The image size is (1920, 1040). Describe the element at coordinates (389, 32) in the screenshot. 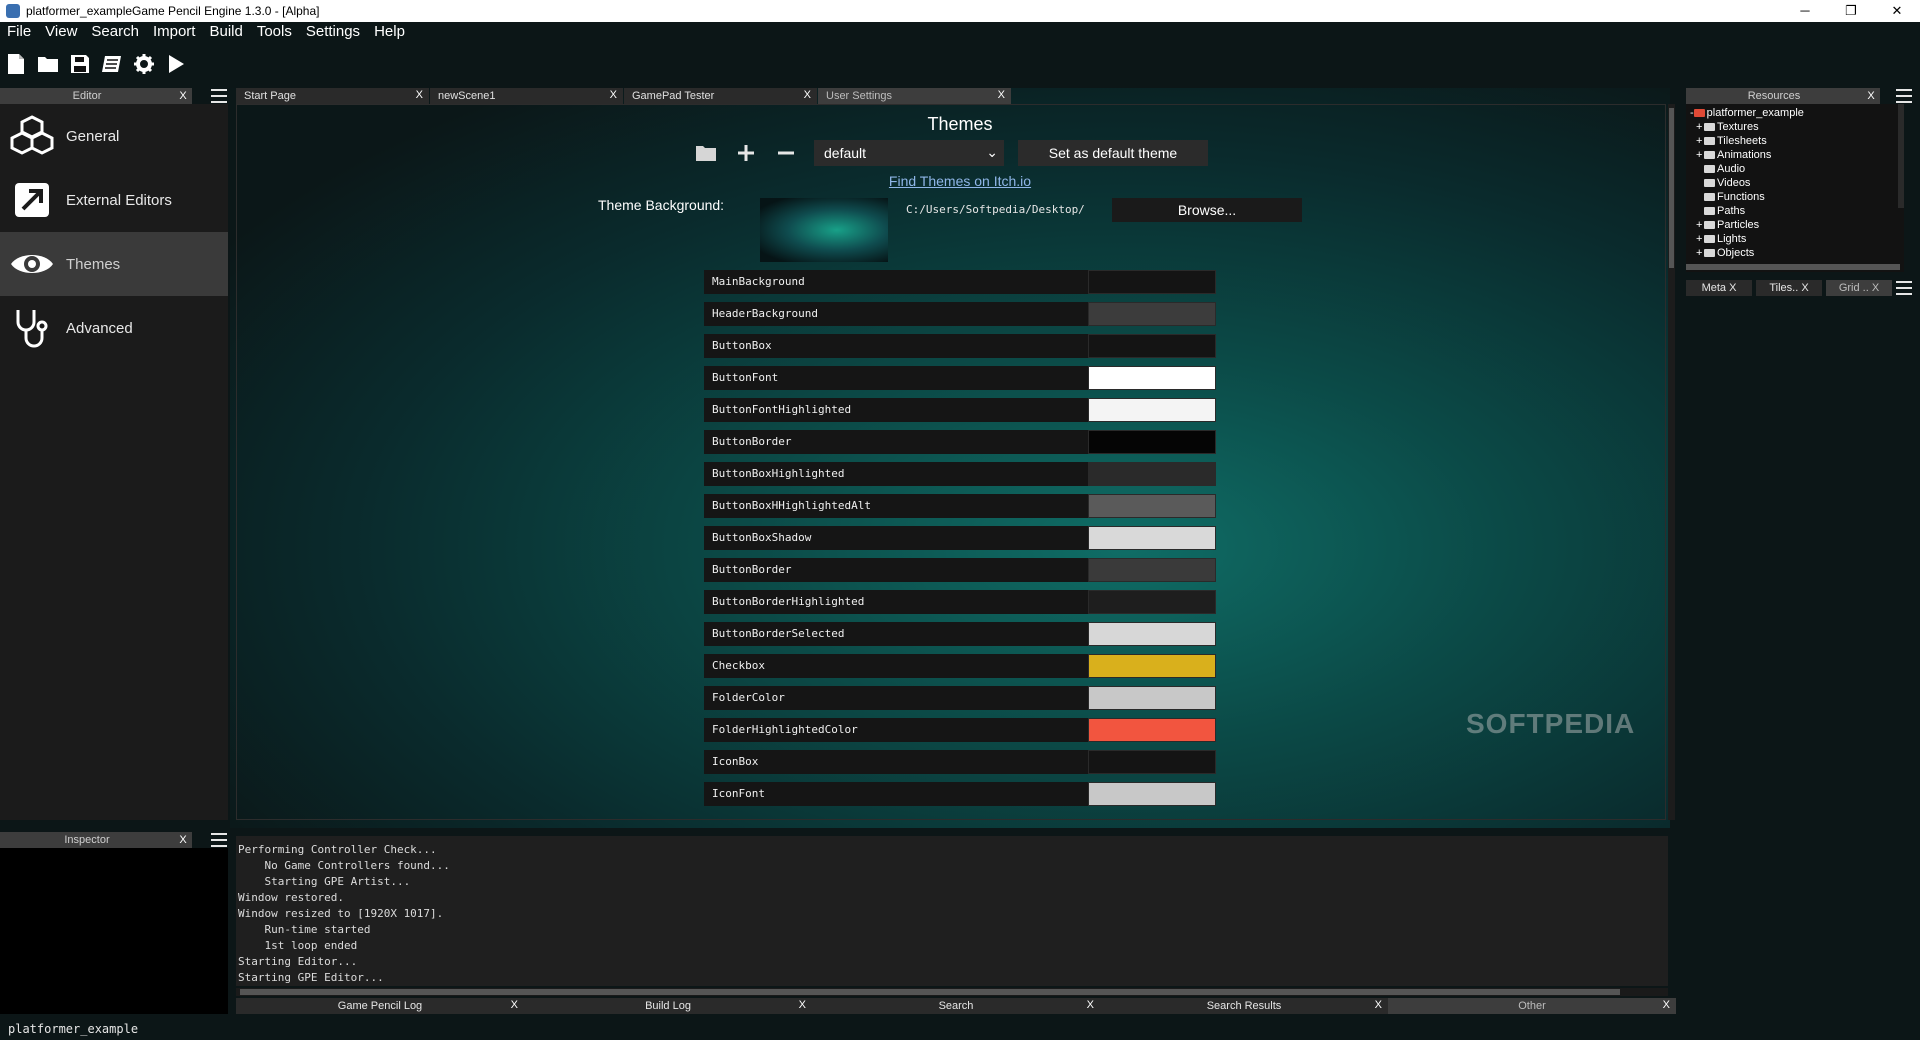

I see `menu-help: Help` at that location.